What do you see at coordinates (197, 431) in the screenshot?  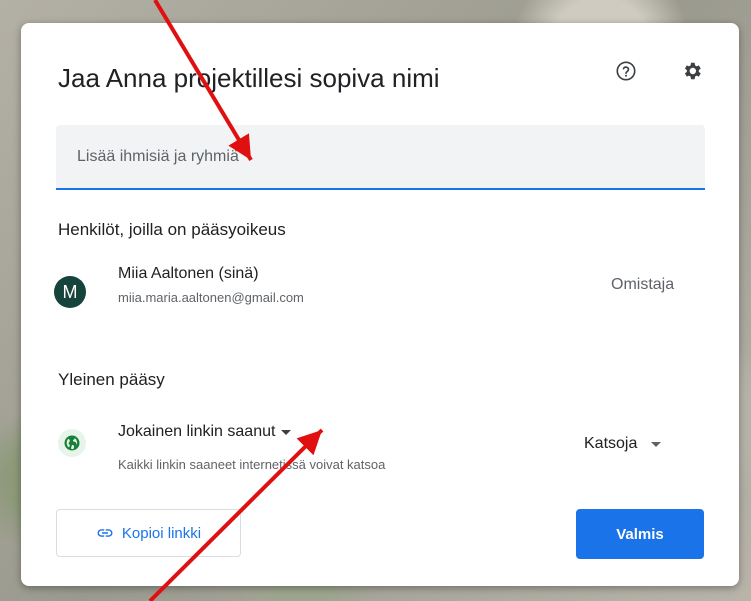 I see `general-access-label: Jokainen linkin saanut` at bounding box center [197, 431].